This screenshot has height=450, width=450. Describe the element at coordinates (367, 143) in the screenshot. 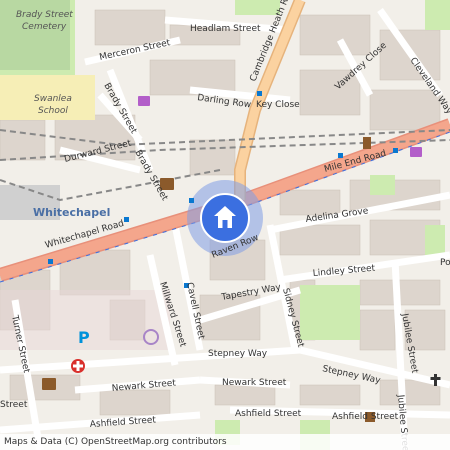

I see `monument-icon` at that location.